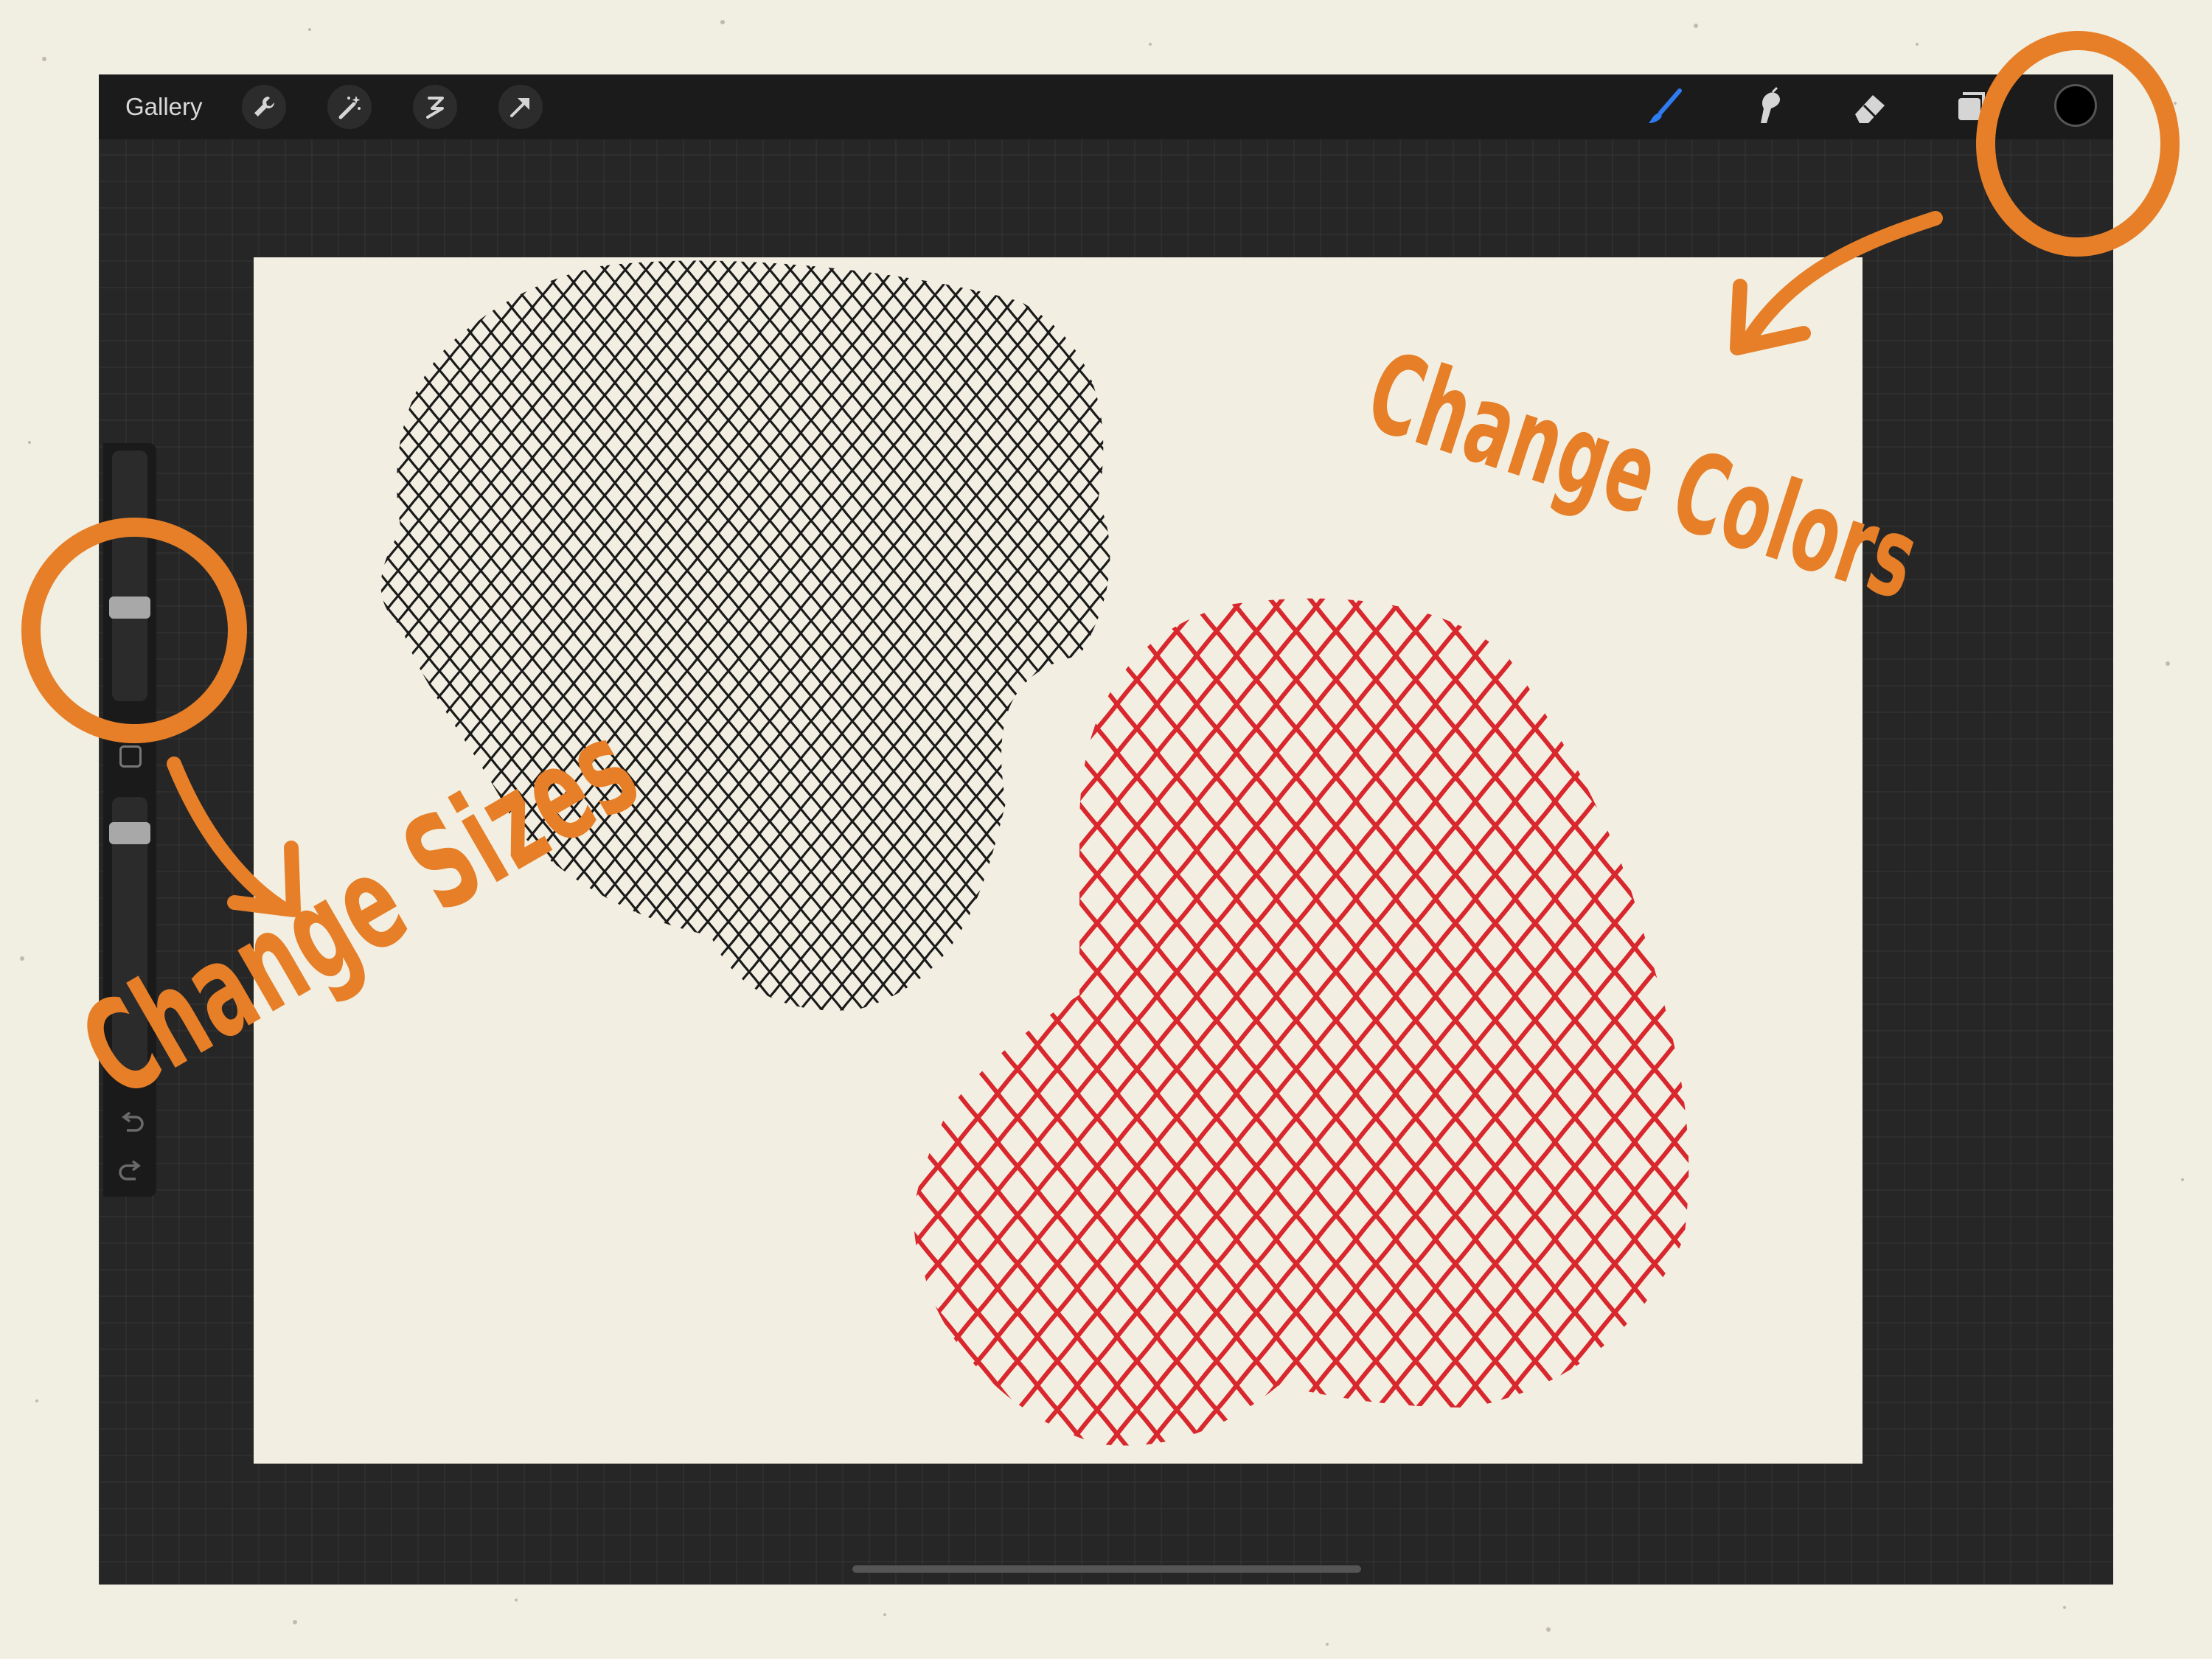 This screenshot has width=2212, height=1659. What do you see at coordinates (1768, 107) in the screenshot?
I see `smudge-icon` at bounding box center [1768, 107].